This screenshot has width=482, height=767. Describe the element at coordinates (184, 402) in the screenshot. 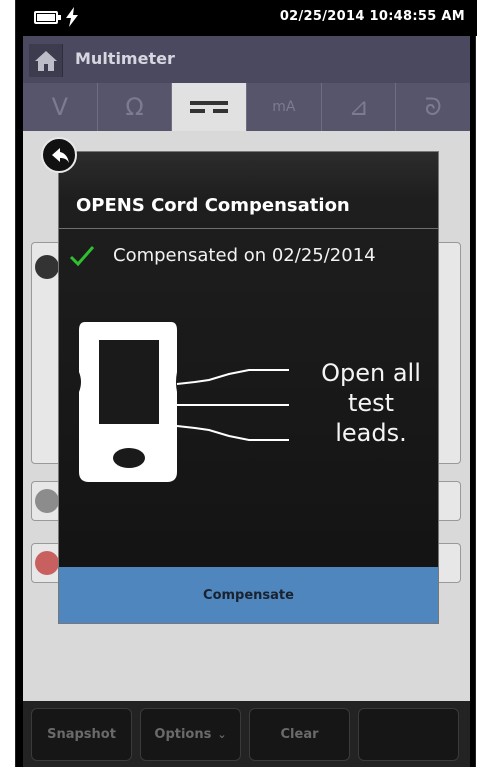

I see `meter-leads-illustration` at that location.